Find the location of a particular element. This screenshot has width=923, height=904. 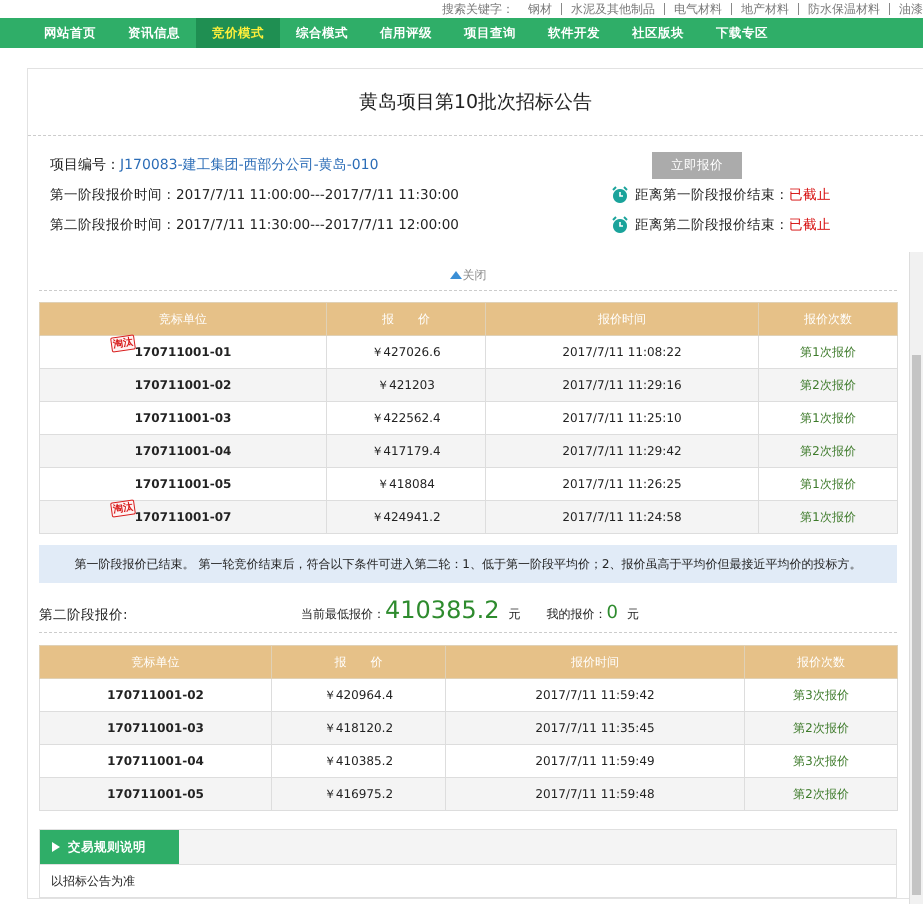

bid-button: 立即报价 is located at coordinates (697, 165).